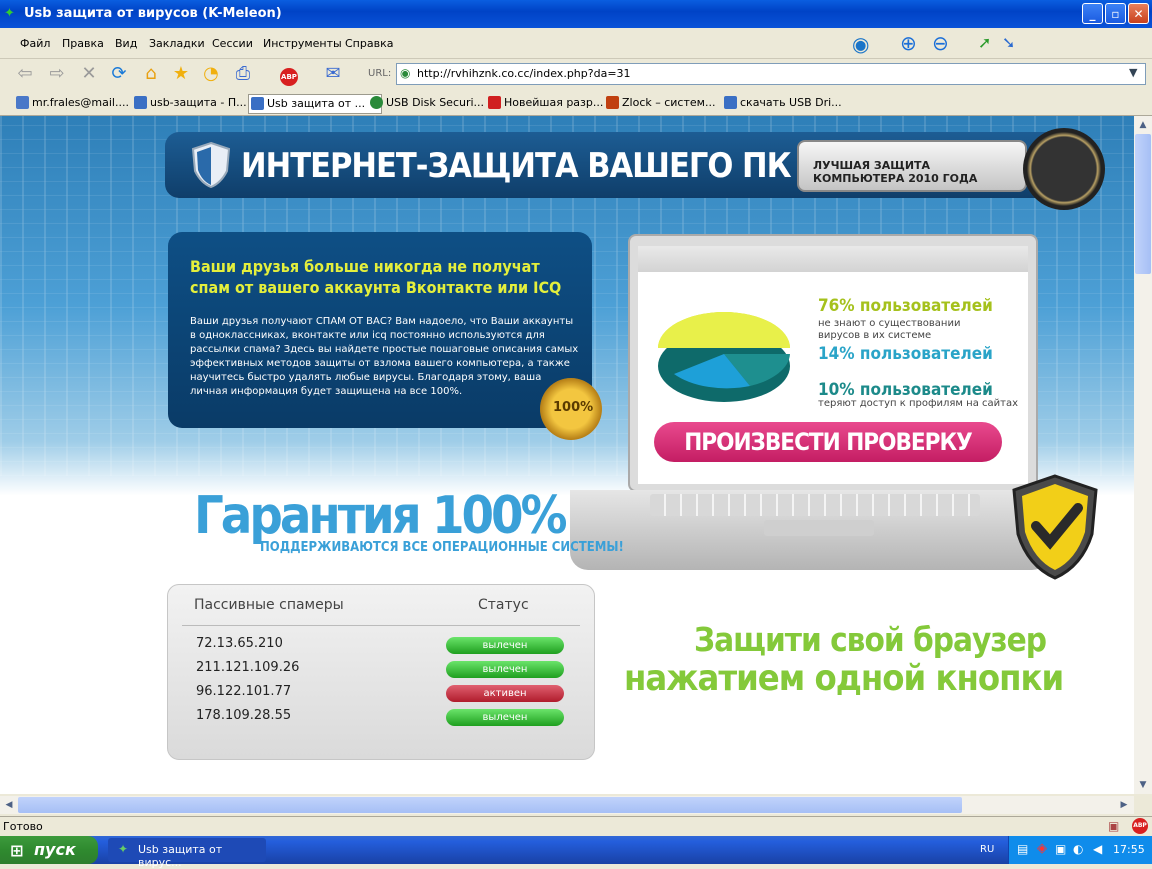  Describe the element at coordinates (369, 43) in the screenshot. I see `menu-help: Справка` at that location.